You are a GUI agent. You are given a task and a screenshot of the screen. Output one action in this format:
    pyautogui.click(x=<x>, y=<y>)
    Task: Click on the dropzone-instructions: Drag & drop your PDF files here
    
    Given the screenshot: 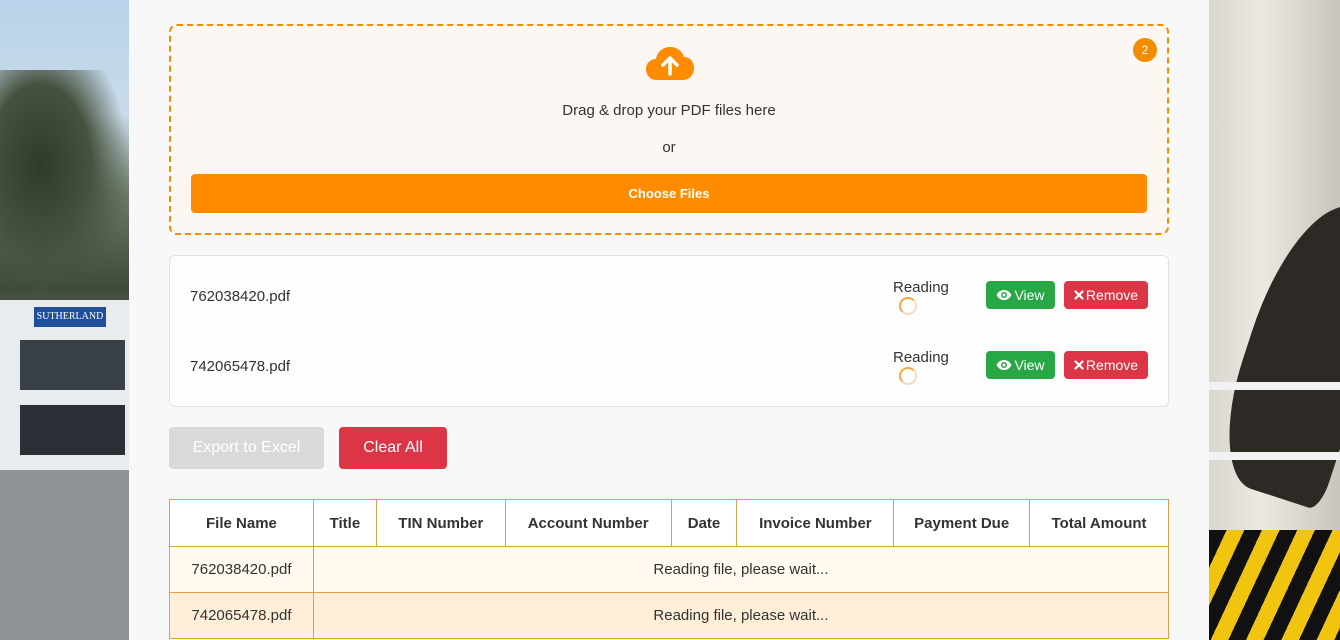 What is the action you would take?
    pyautogui.click(x=669, y=110)
    